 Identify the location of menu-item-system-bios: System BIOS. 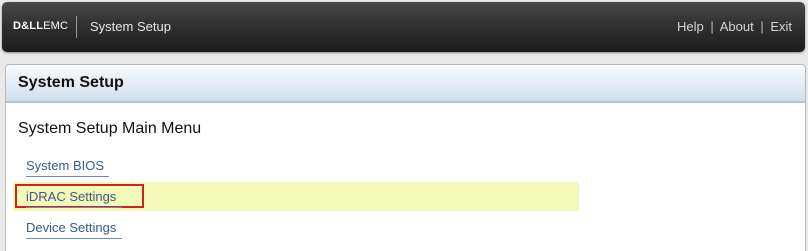
(67, 167).